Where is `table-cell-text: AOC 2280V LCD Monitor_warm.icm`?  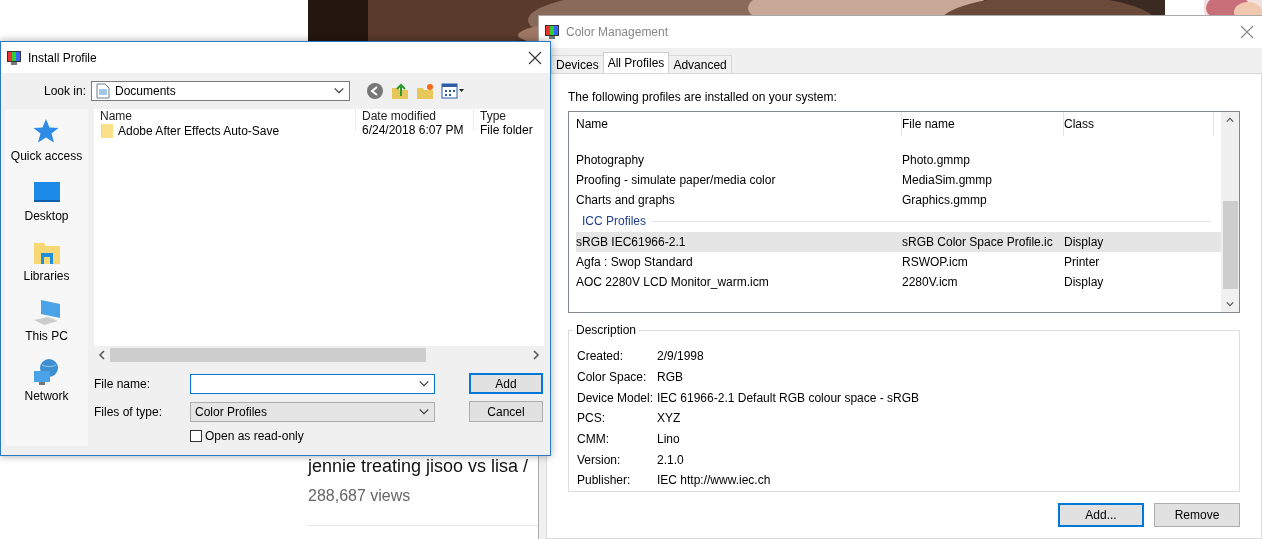 table-cell-text: AOC 2280V LCD Monitor_warm.icm is located at coordinates (673, 282).